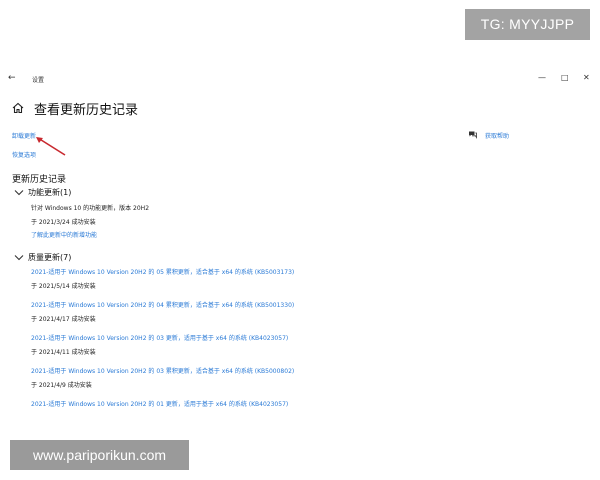 This screenshot has width=600, height=480. I want to click on home-icon, so click(18, 108).